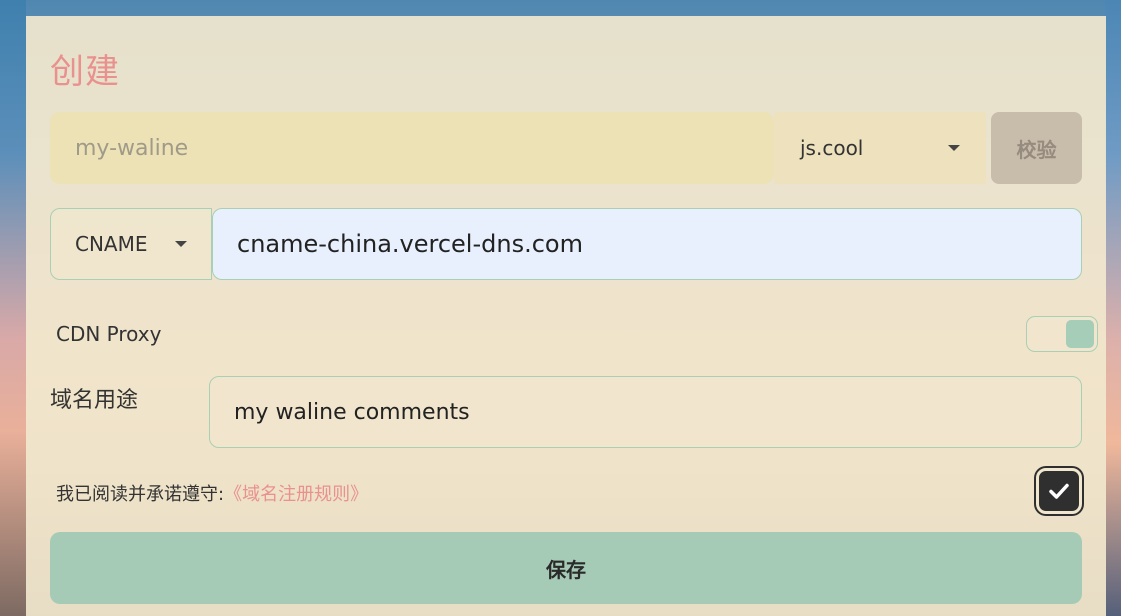 The width and height of the screenshot is (1121, 616). I want to click on agreement-checkbox, so click(1059, 491).